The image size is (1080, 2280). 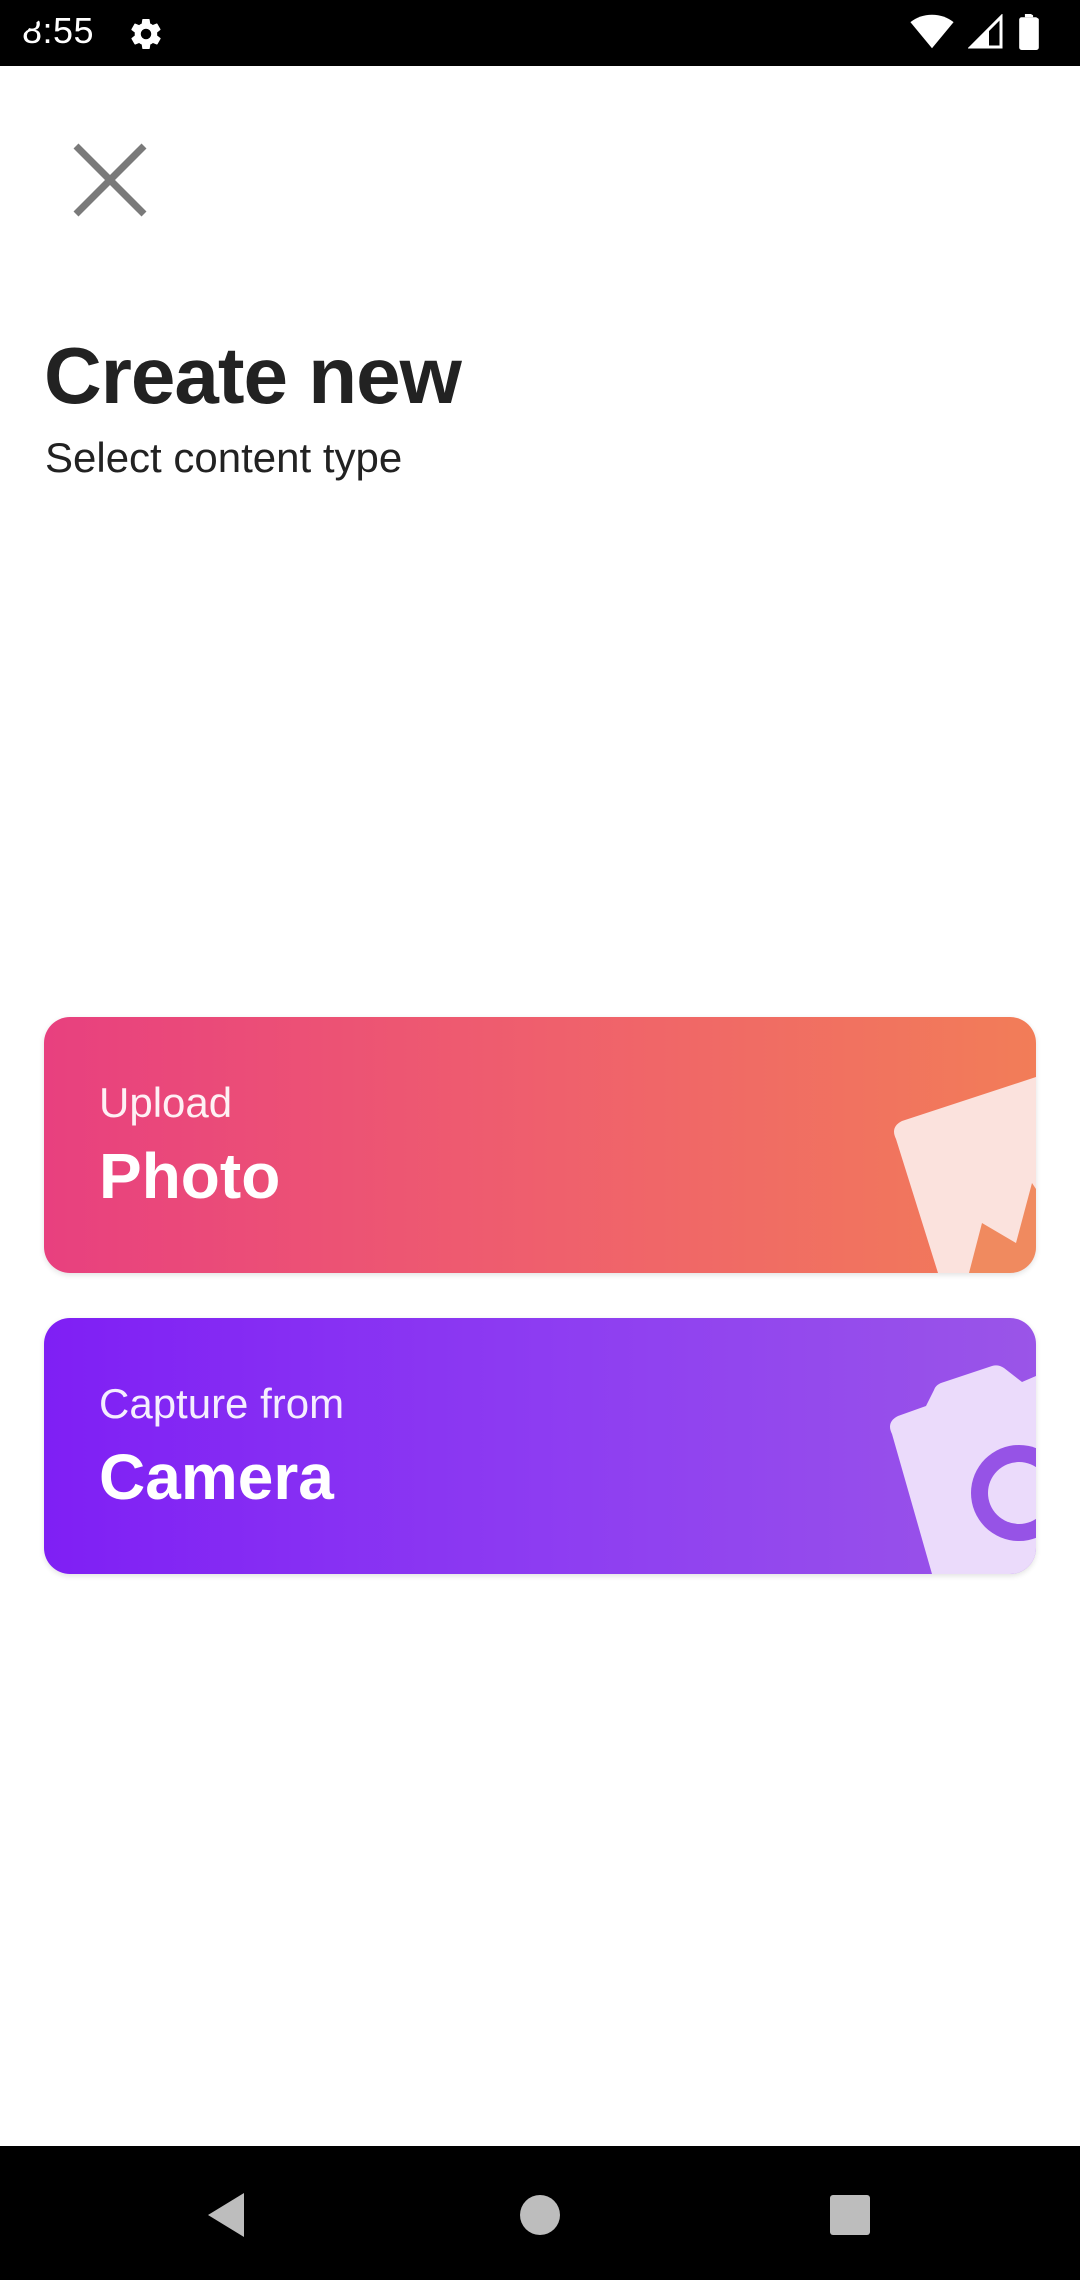 I want to click on photo-icon, so click(x=965, y=1175).